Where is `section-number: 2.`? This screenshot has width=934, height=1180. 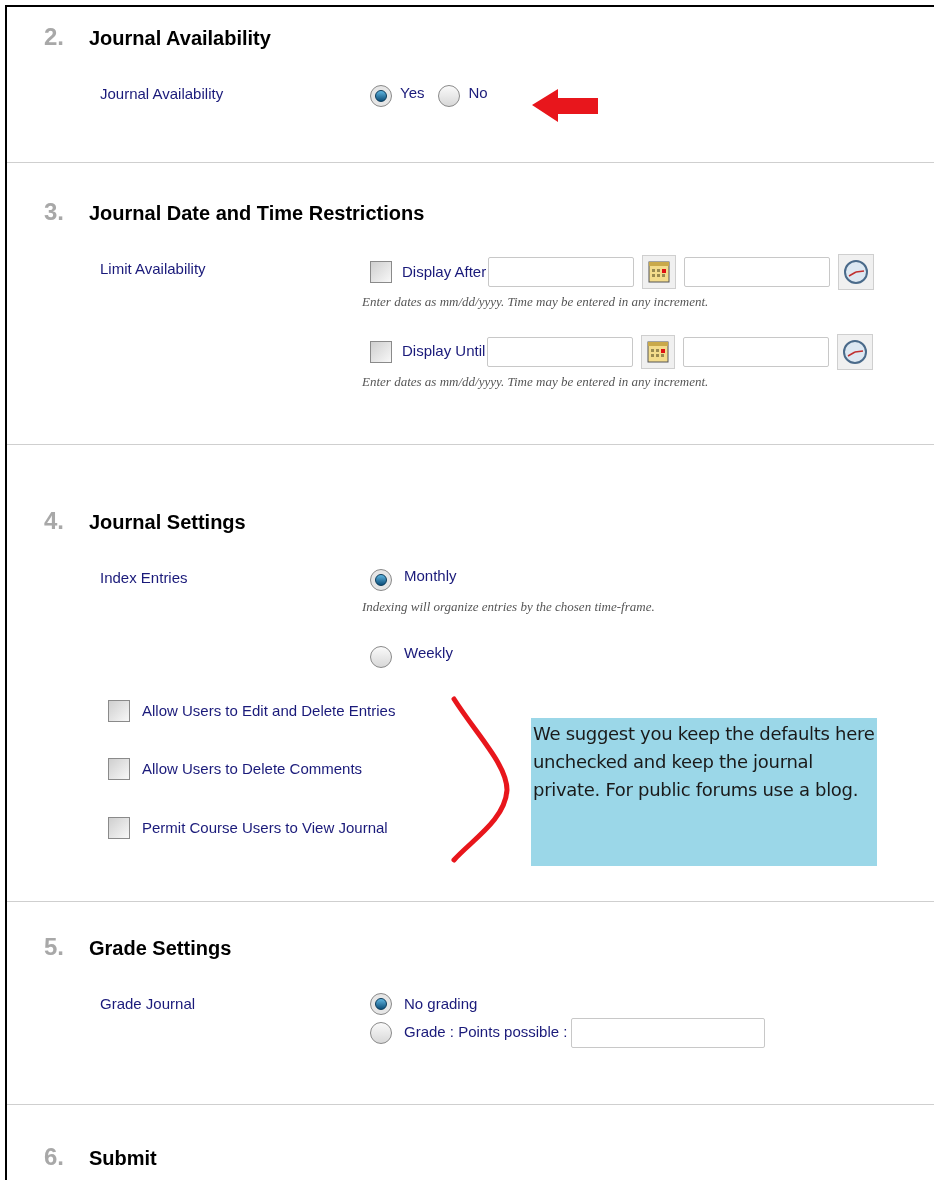 section-number: 2. is located at coordinates (54, 37).